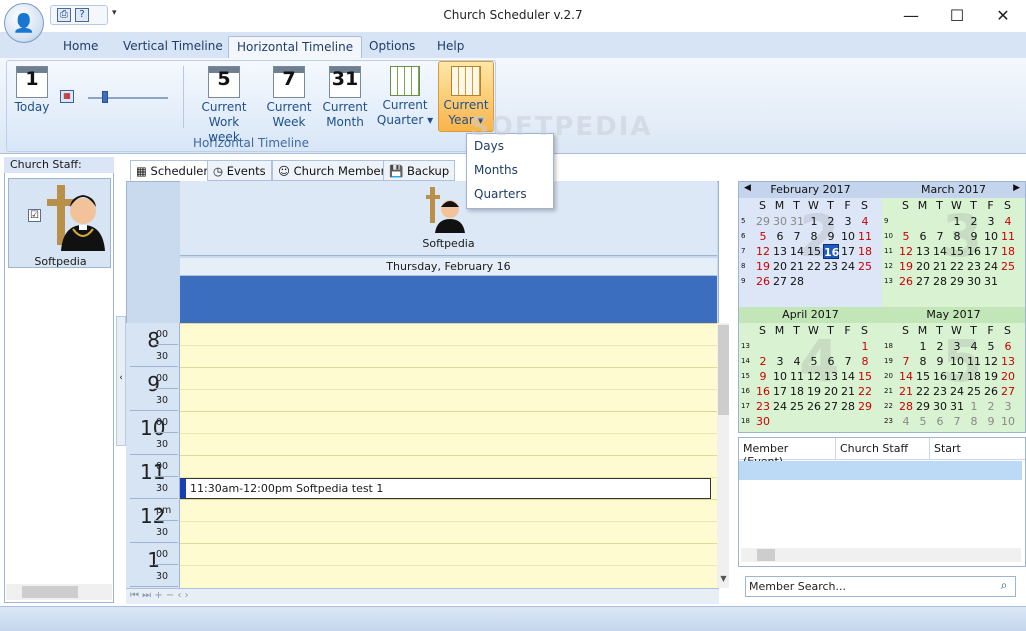 The height and width of the screenshot is (631, 1026). Describe the element at coordinates (422, 596) in the screenshot. I see `date-navigator-bar: ⏮ ⏭ + − ‹ ›` at that location.